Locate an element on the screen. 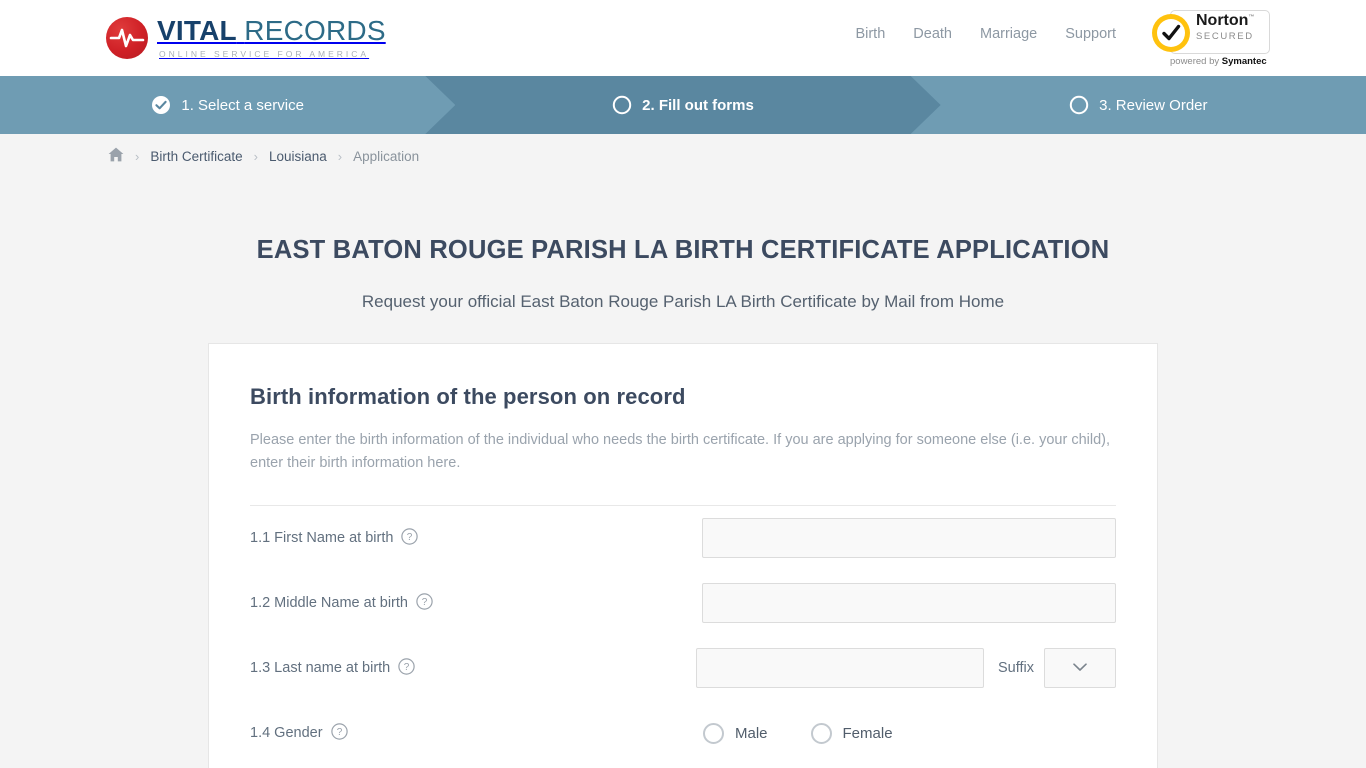 The height and width of the screenshot is (768, 1366). gender-option-female: Female is located at coordinates (851, 733).